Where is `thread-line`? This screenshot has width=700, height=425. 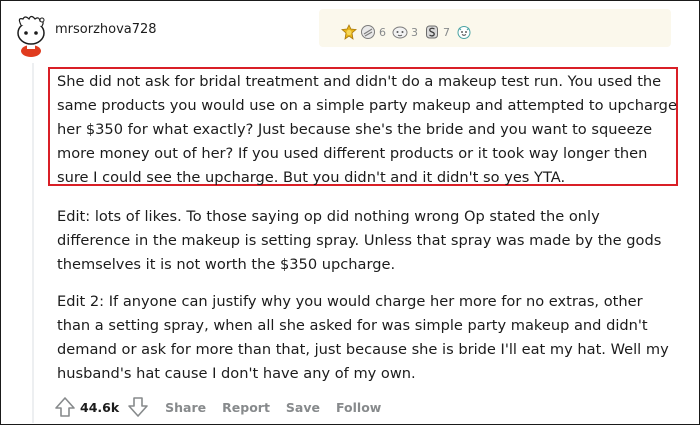 thread-line is located at coordinates (33, 243).